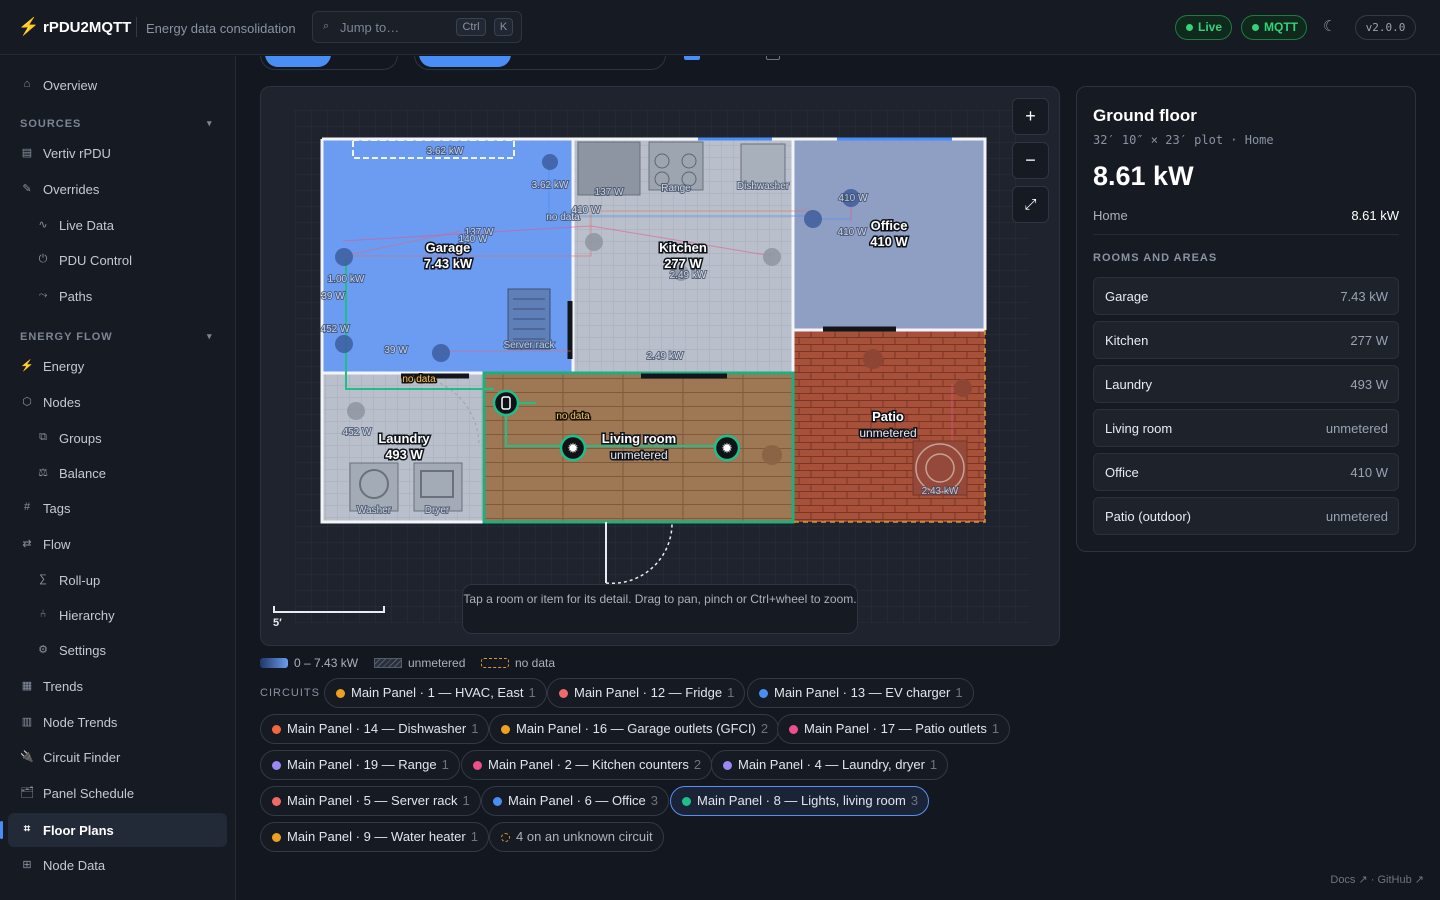  What do you see at coordinates (117, 793) in the screenshot?
I see `nav-panel-schedule: 🗂 Panel Schedule` at bounding box center [117, 793].